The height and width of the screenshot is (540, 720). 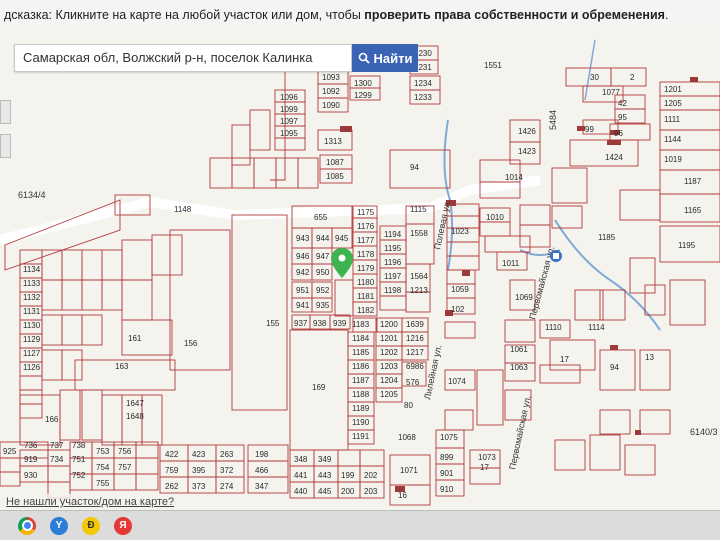 I want to click on svg-text: 1426, so click(x=527, y=131).